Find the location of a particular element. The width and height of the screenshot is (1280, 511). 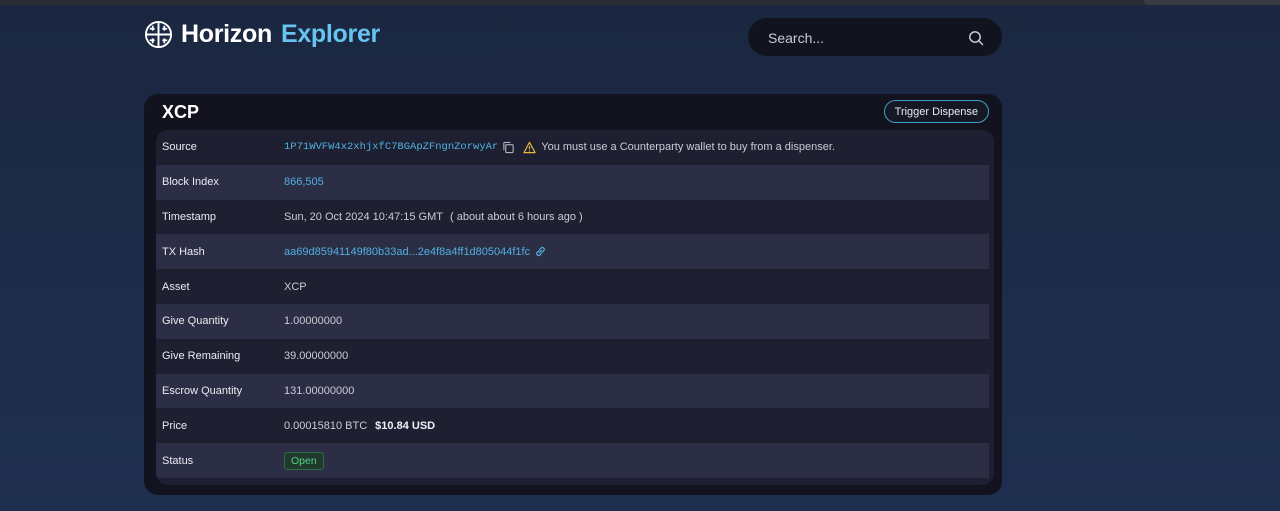

site-logo: Horizon Explorer is located at coordinates (262, 34).